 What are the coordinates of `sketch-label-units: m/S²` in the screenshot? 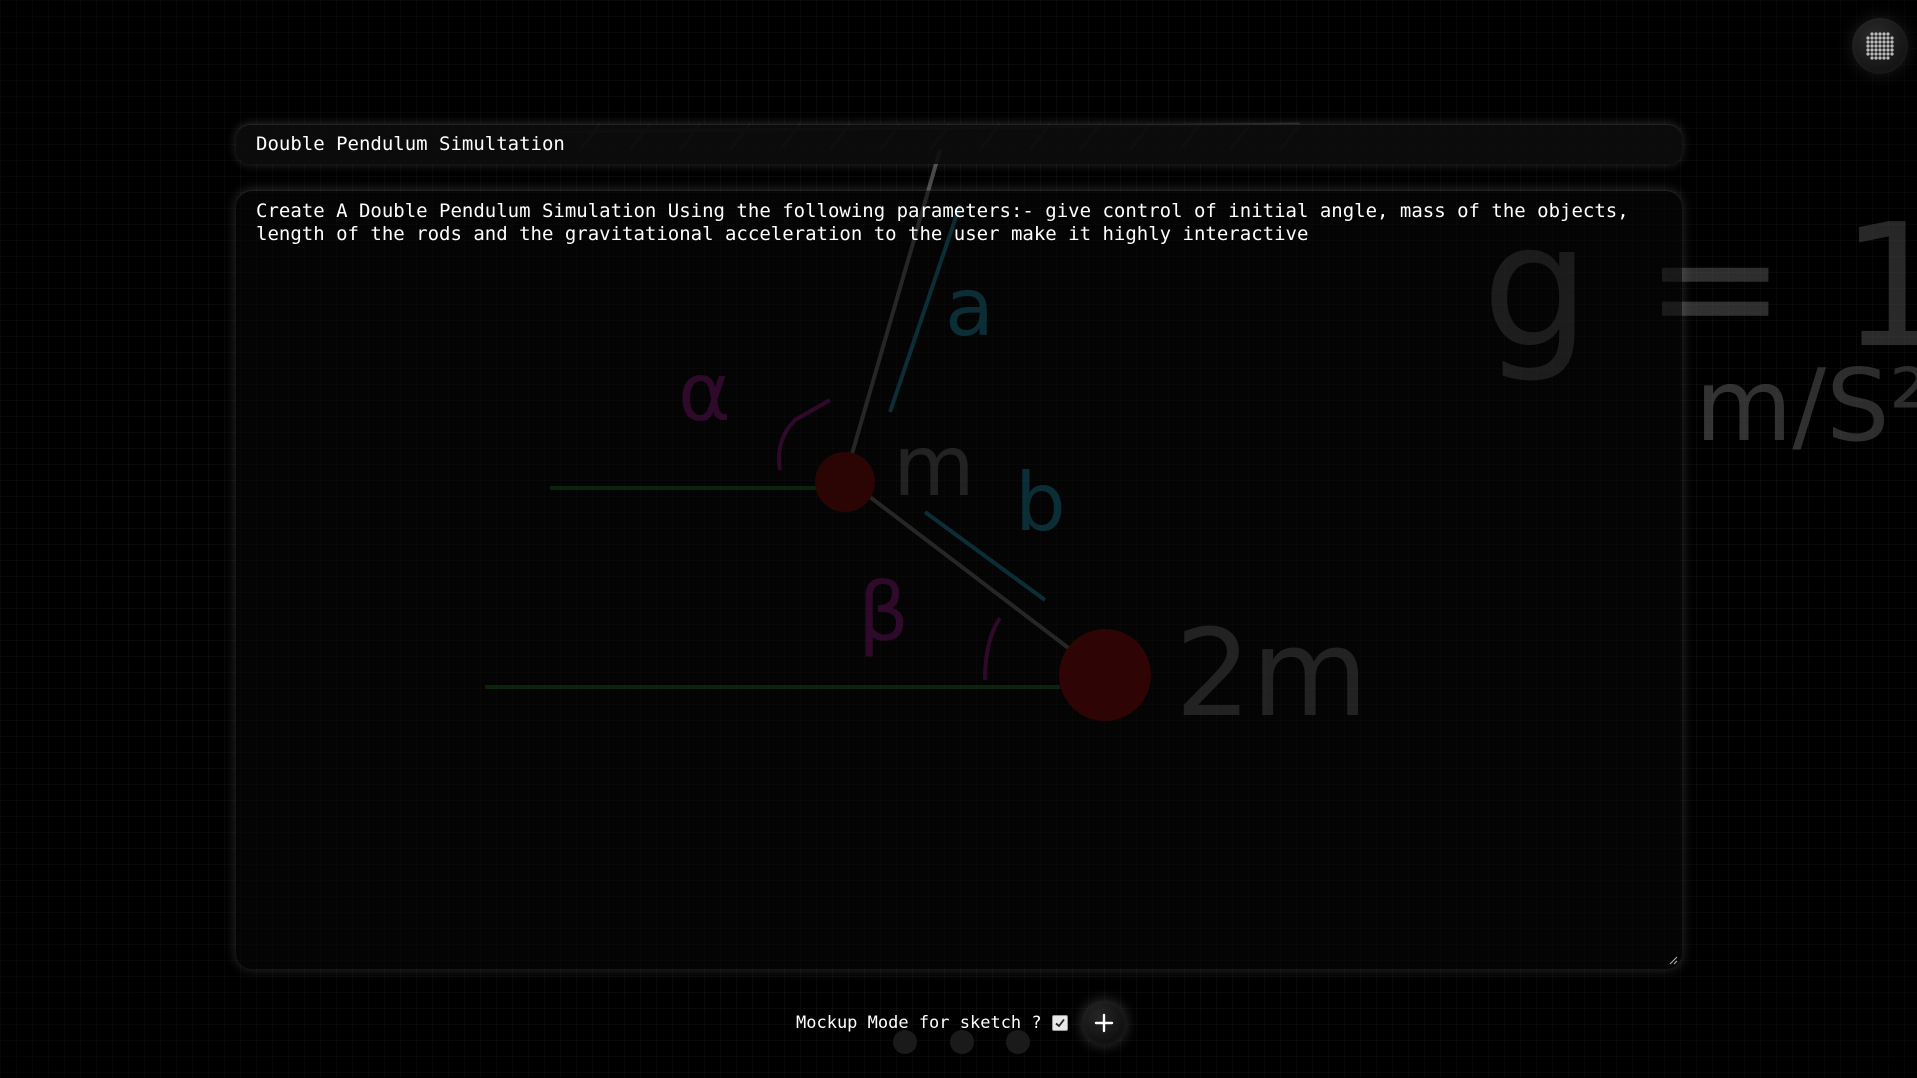 It's located at (1806, 405).